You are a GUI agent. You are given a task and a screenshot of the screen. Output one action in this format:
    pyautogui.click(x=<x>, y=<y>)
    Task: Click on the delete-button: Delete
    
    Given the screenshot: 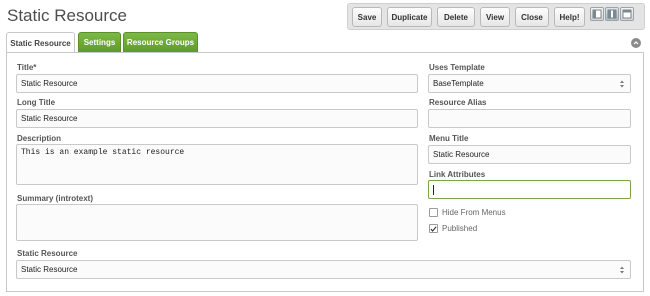 What is the action you would take?
    pyautogui.click(x=456, y=17)
    